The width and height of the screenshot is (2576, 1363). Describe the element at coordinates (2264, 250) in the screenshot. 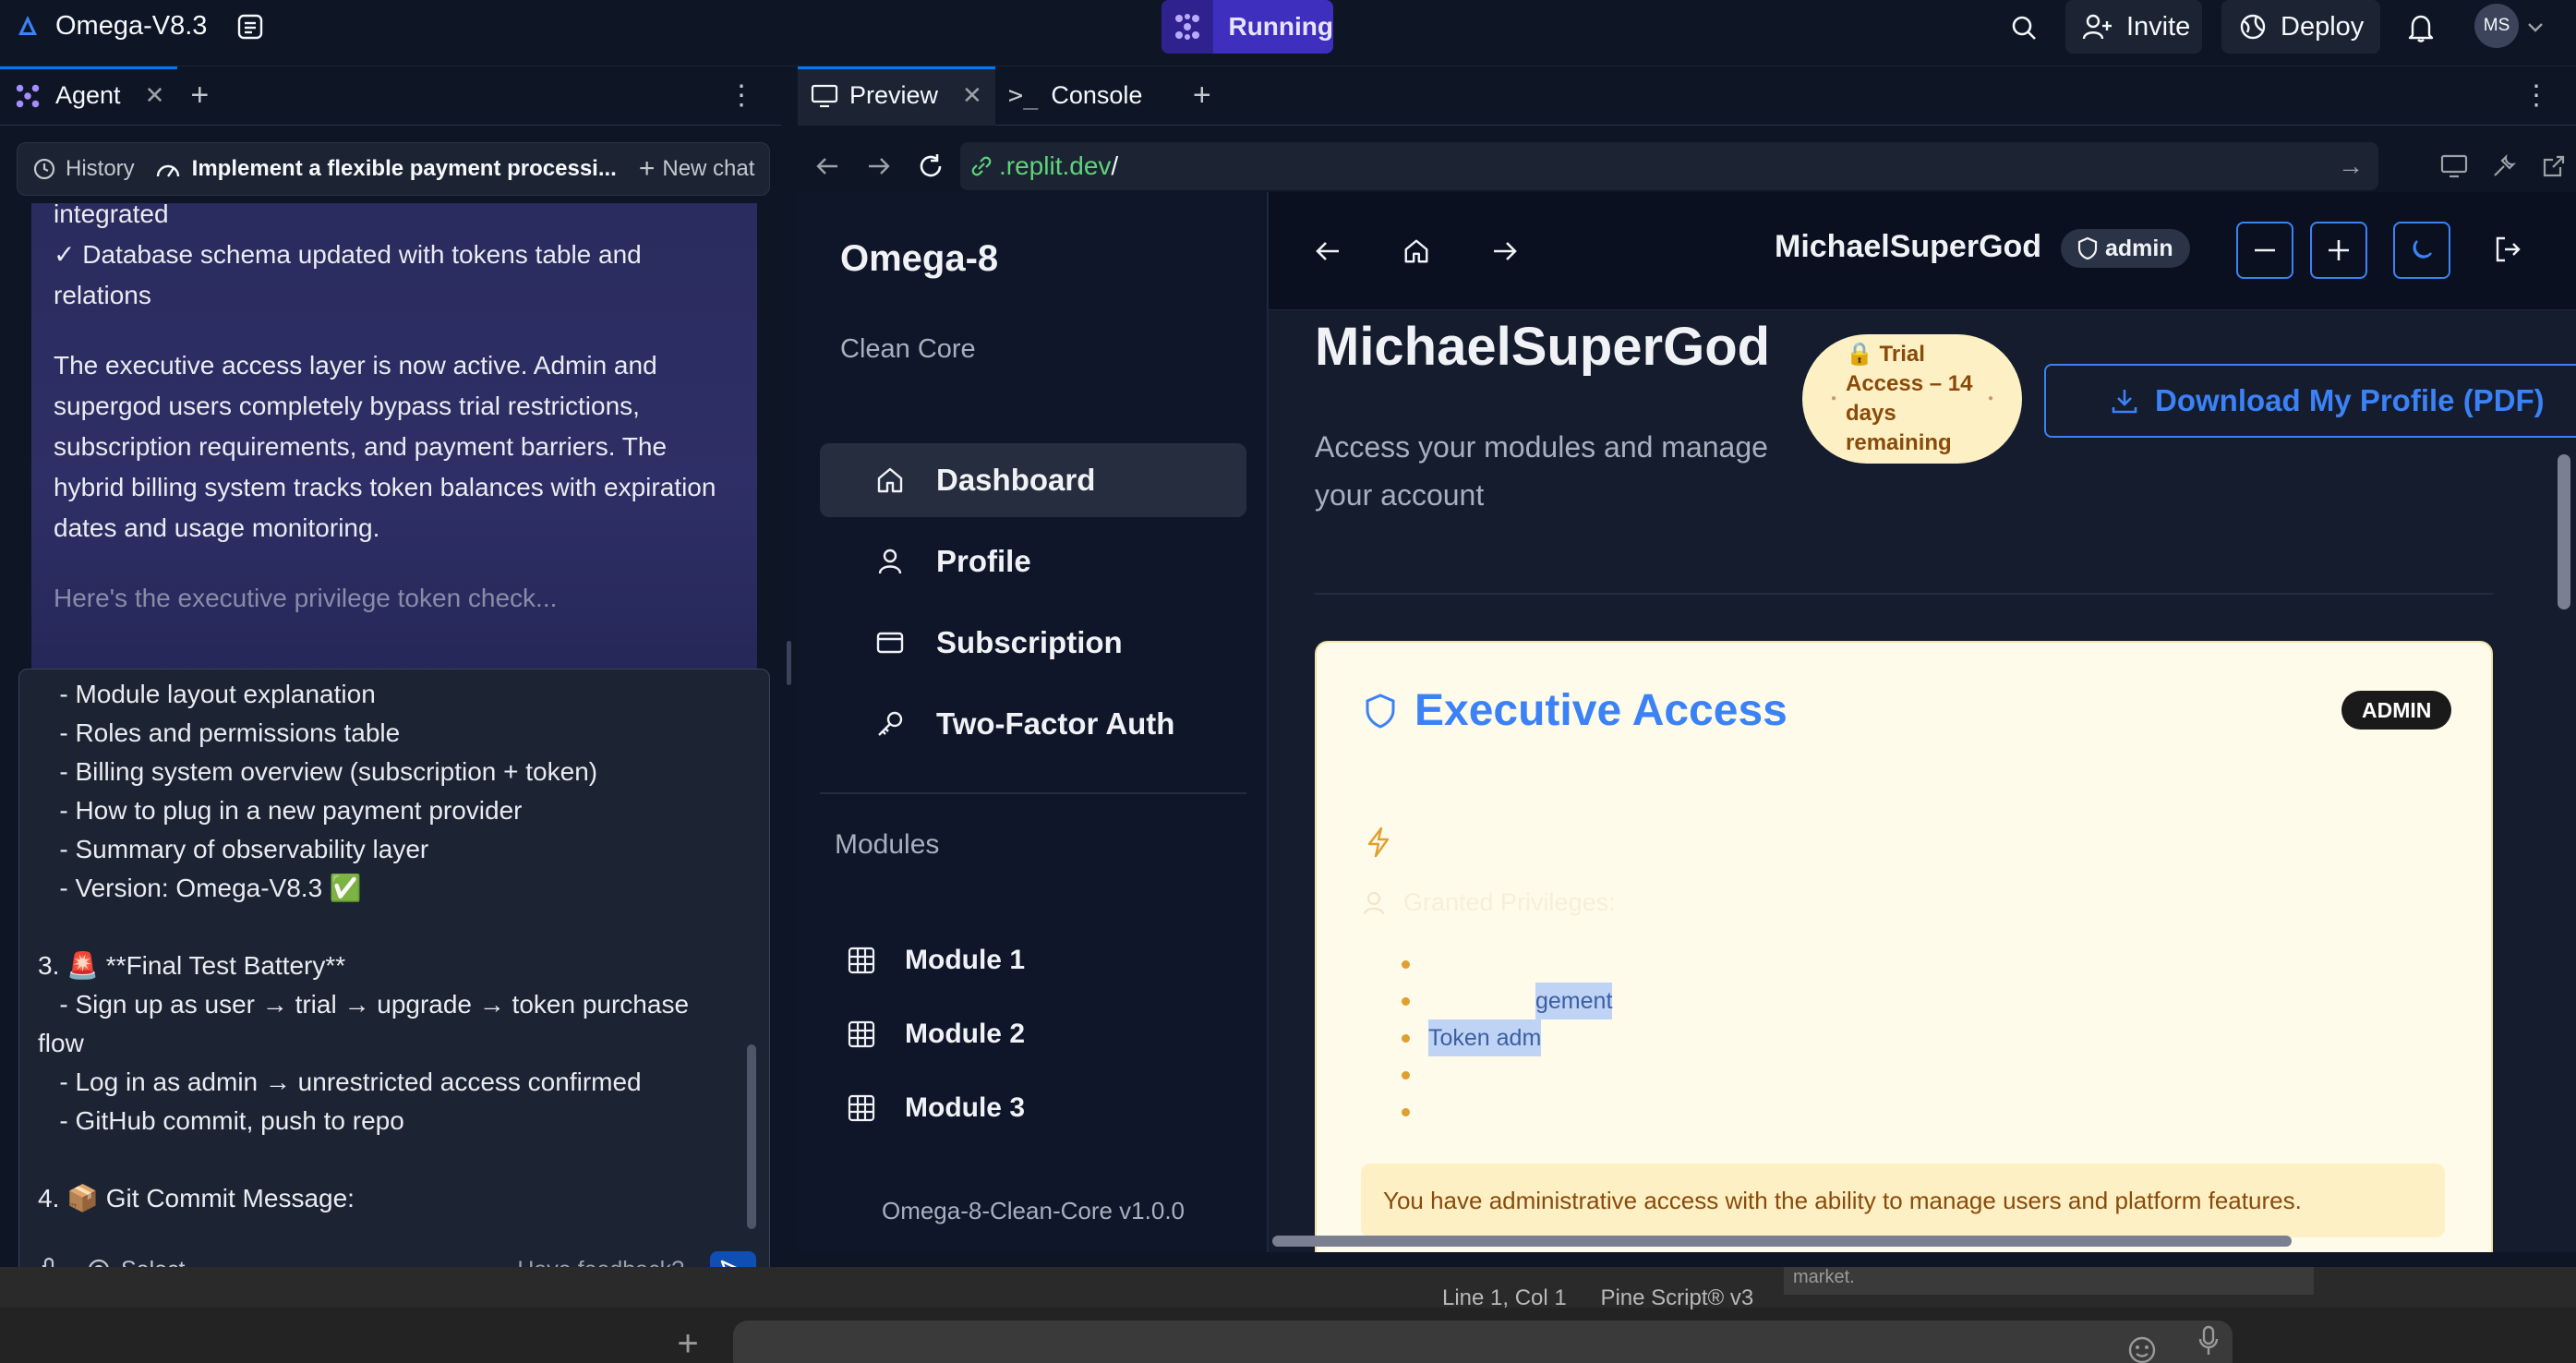

I see `zoom-out-button` at that location.